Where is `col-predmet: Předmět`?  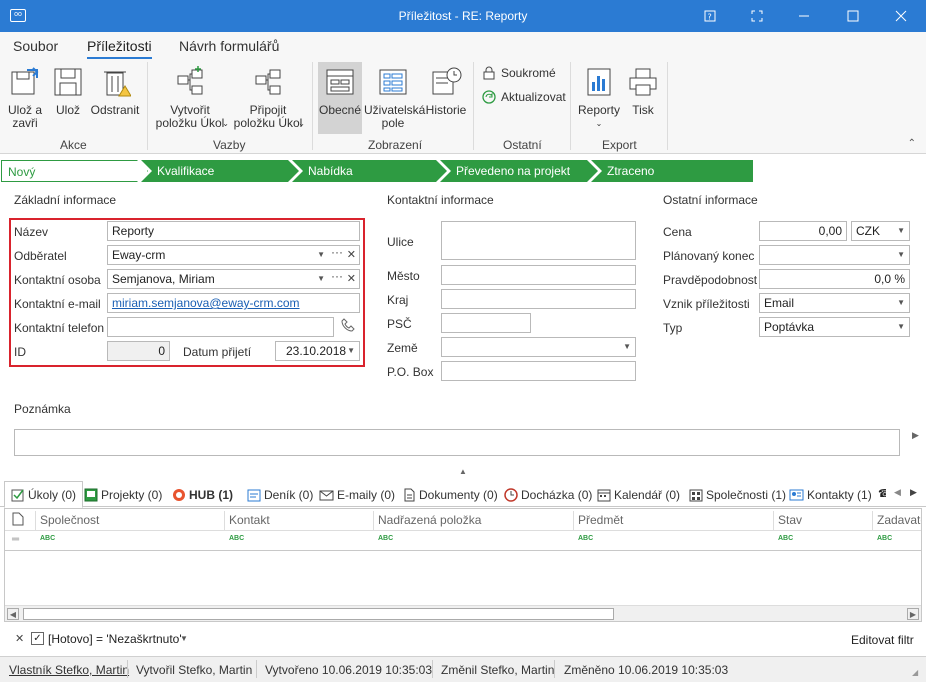 col-predmet: Předmět is located at coordinates (673, 520).